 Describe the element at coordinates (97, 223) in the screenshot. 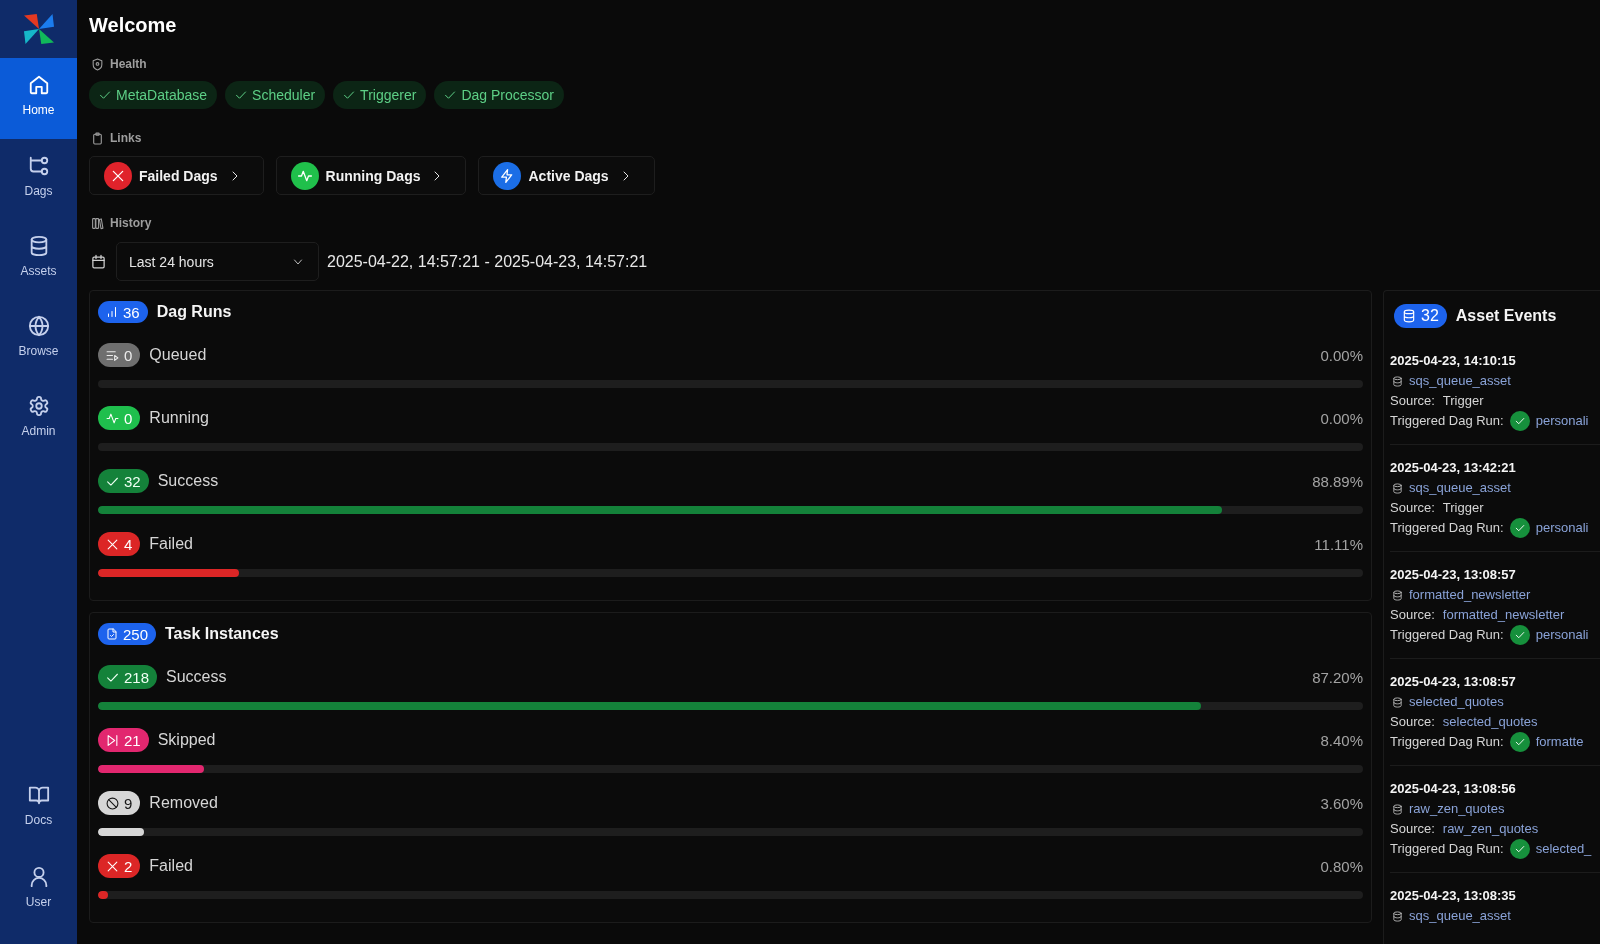

I see `books-icon` at that location.